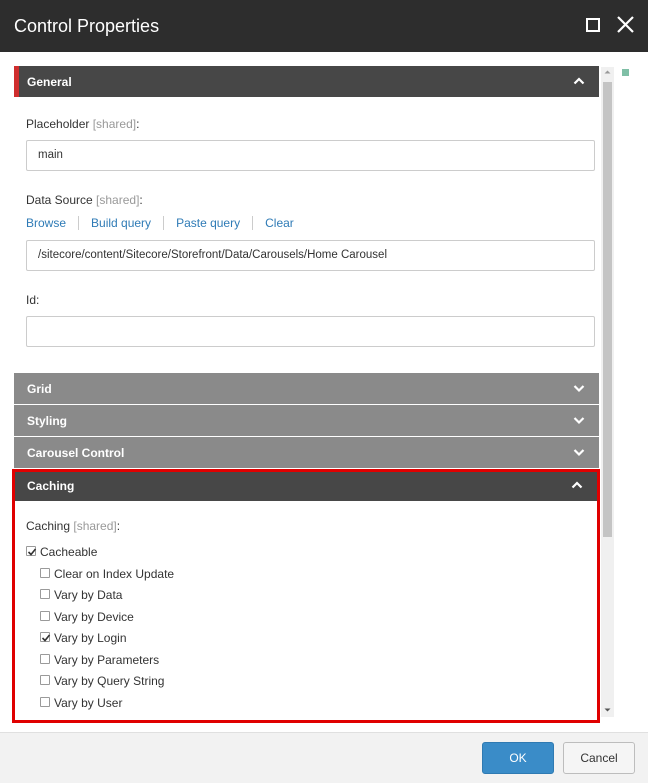  Describe the element at coordinates (324, 26) in the screenshot. I see `title-bar: Control Properties` at that location.